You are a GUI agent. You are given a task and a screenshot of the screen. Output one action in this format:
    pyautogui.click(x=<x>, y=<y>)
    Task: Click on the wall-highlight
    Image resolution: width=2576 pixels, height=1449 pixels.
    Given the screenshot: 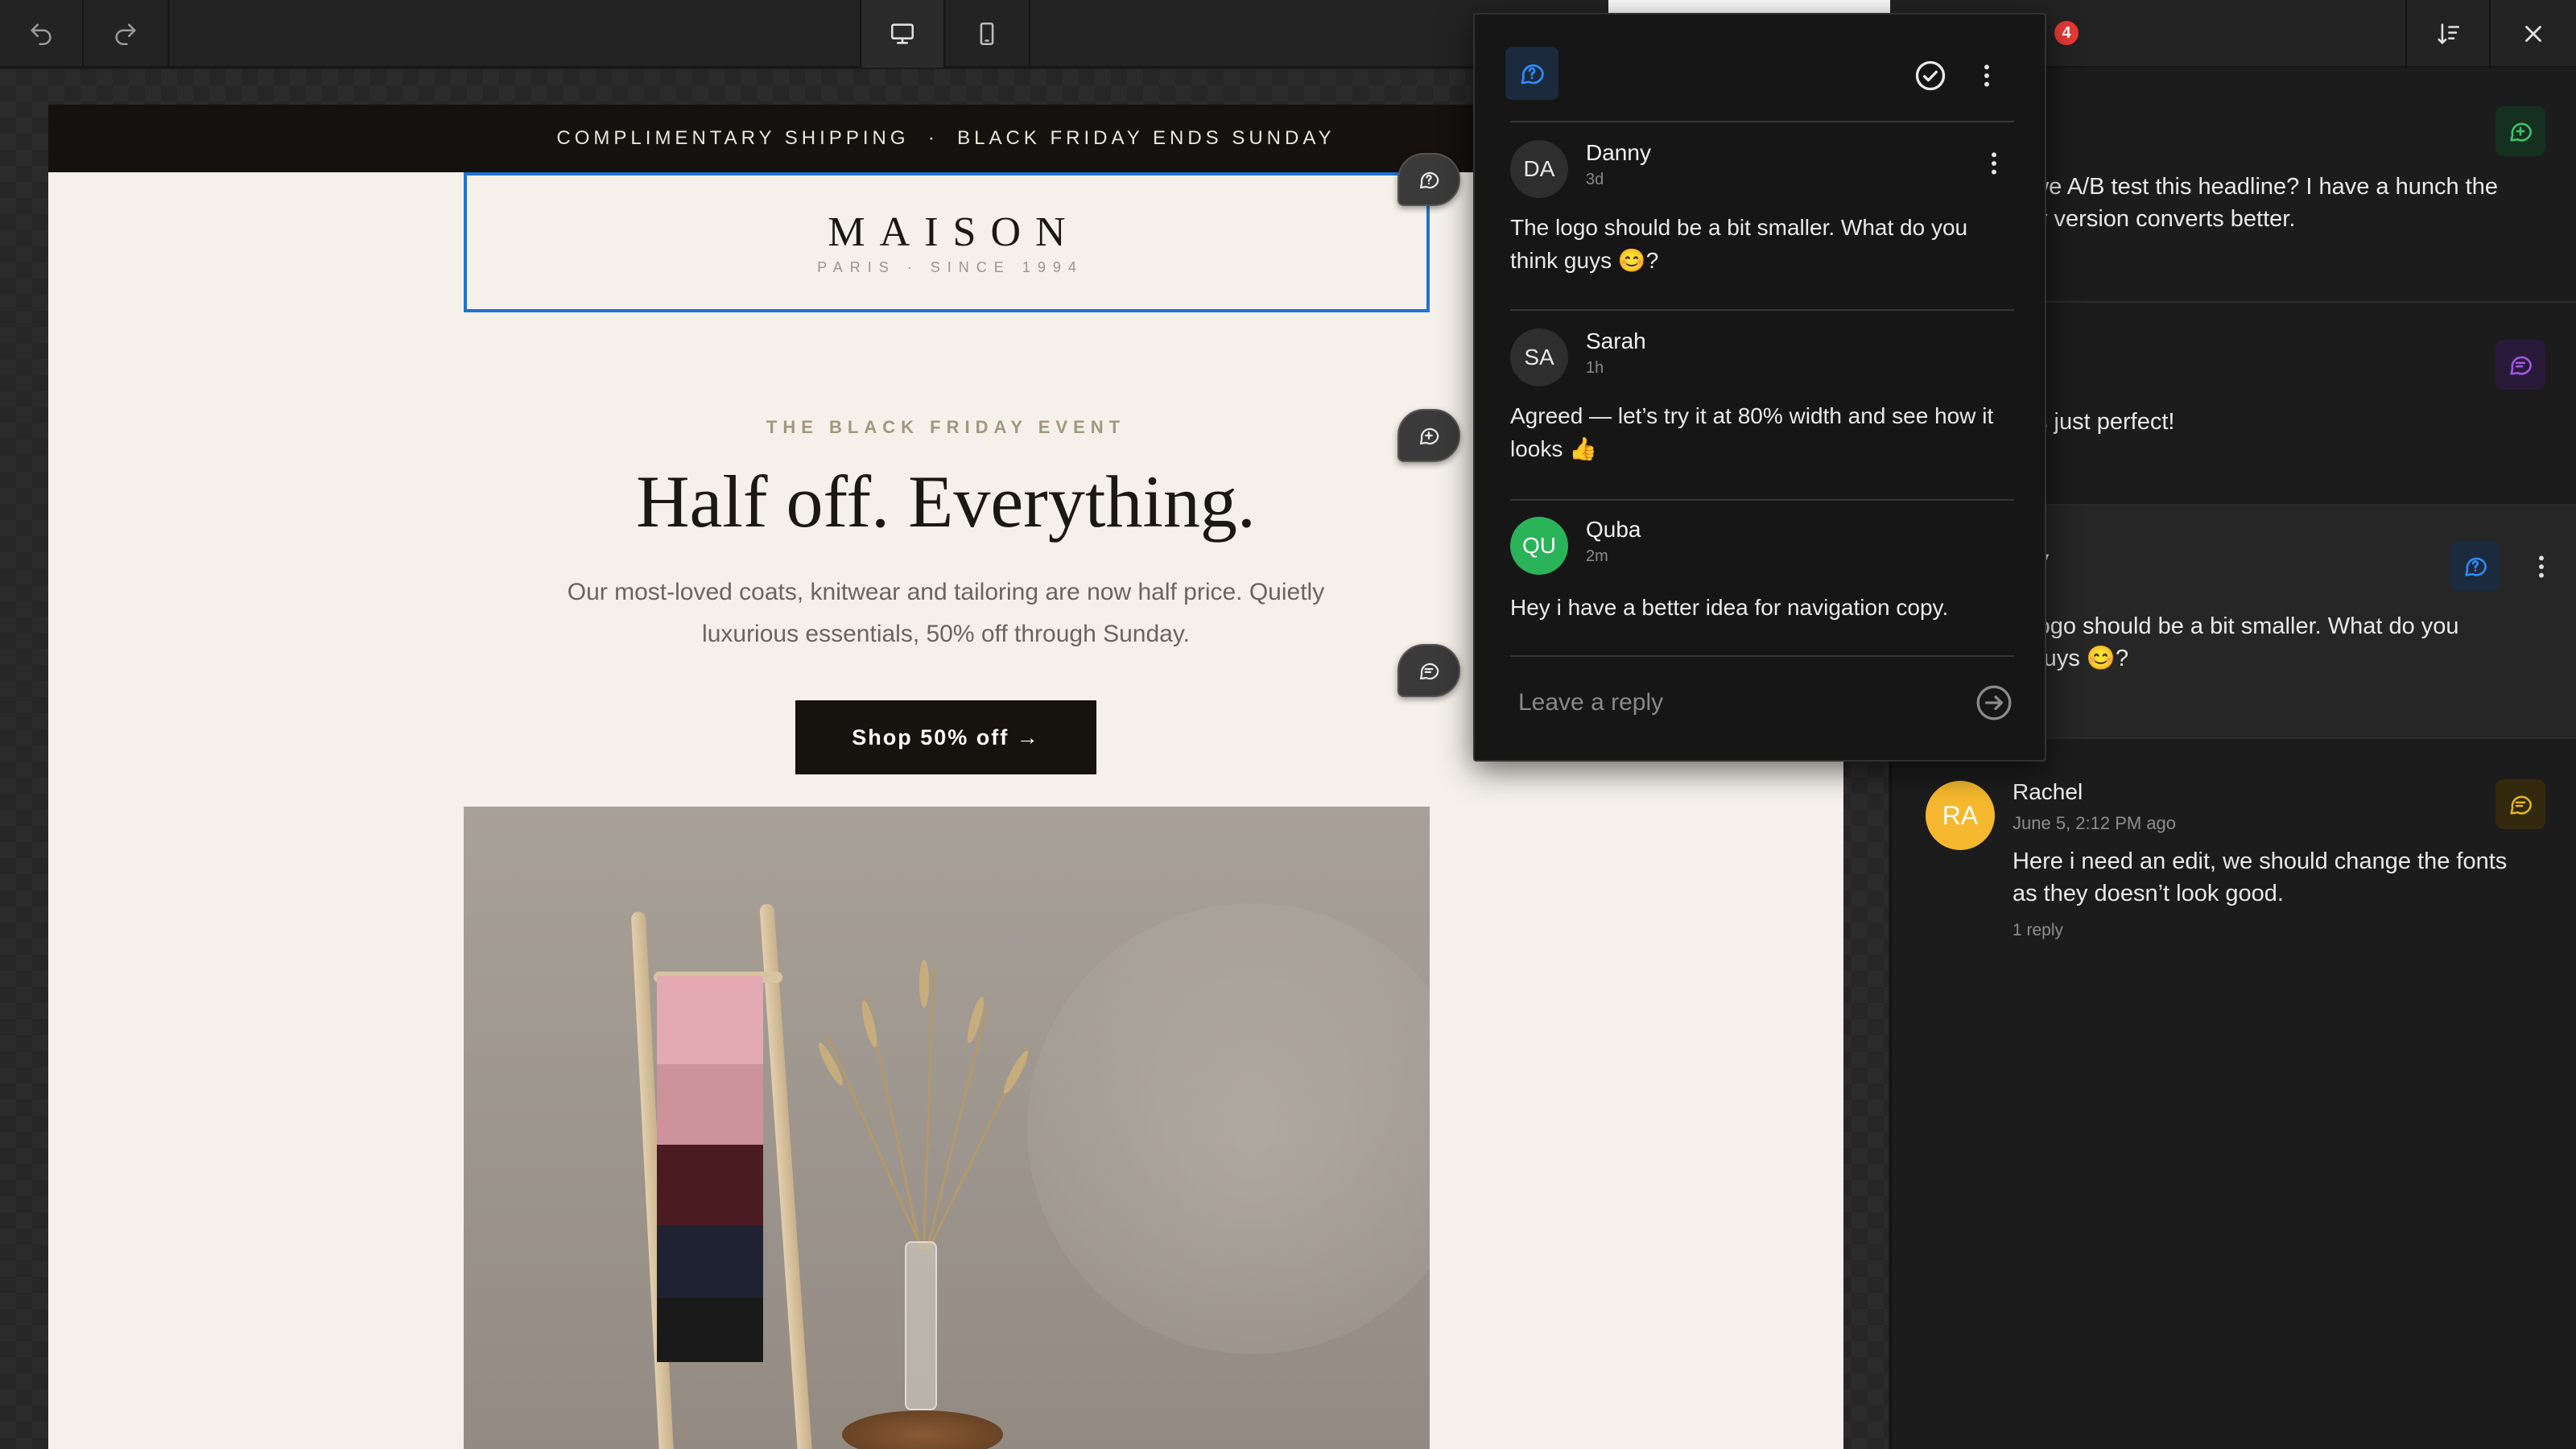 What is the action you would take?
    pyautogui.click(x=1228, y=1128)
    